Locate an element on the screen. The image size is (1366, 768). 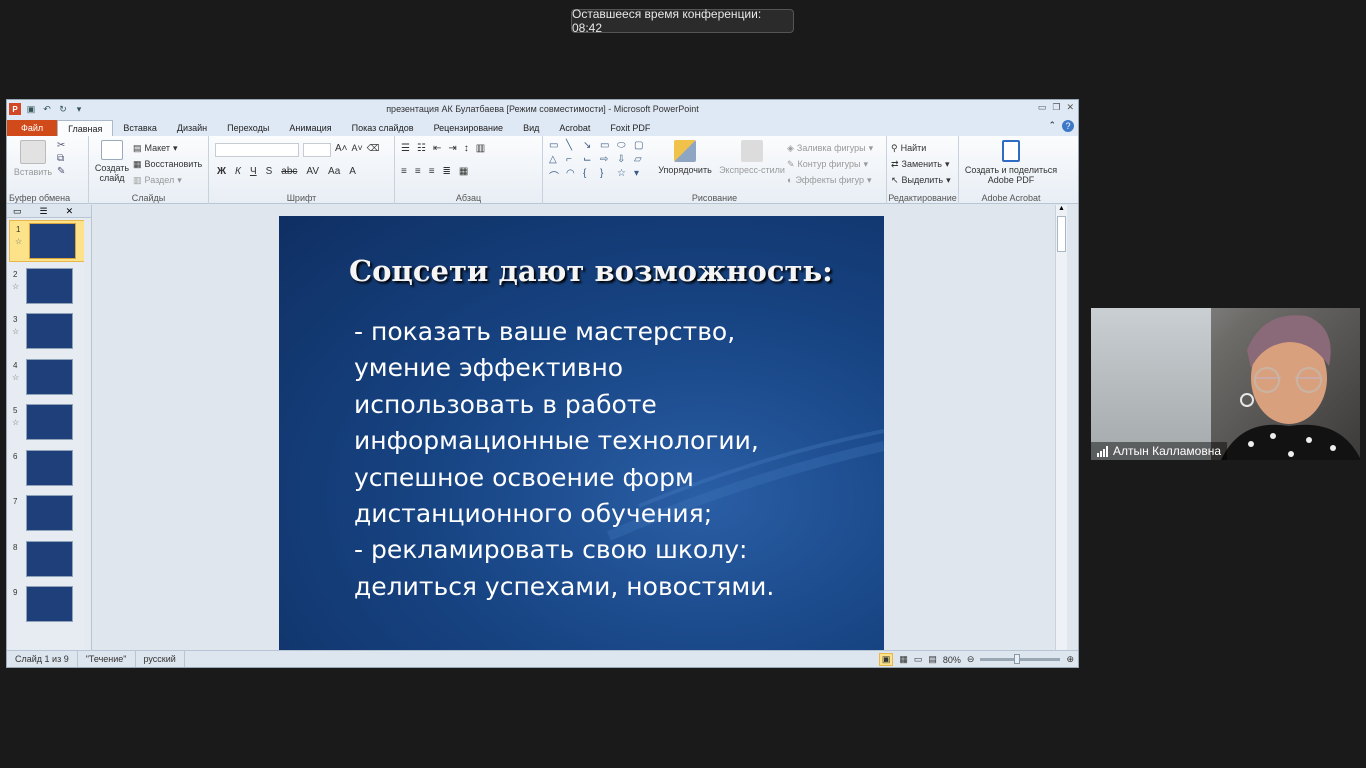
undo-icon: ↶ is located at coordinates (47, 109).